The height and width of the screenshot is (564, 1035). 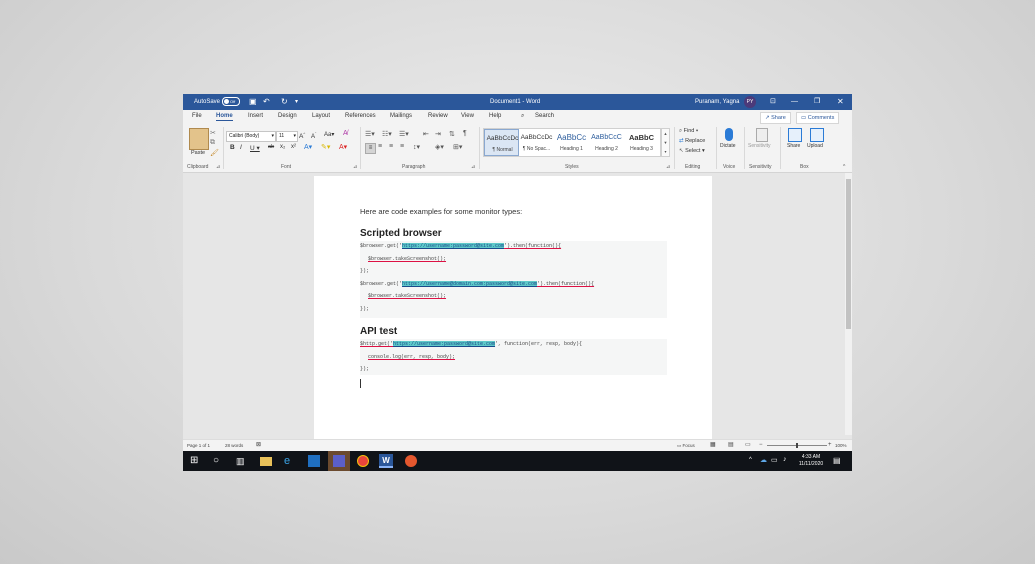 What do you see at coordinates (345, 133) in the screenshot?
I see `clear-formatting-icon: A̸` at bounding box center [345, 133].